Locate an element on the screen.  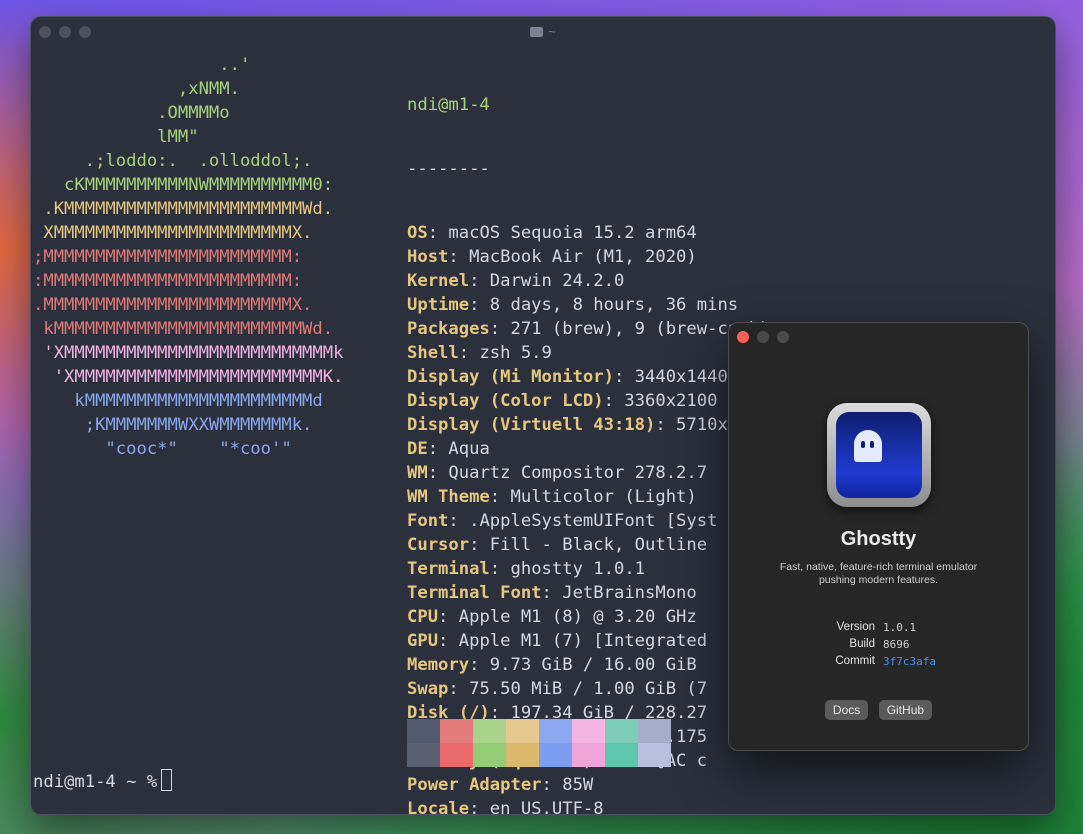
info-value: : 8 days, 8 hours, 36 mins is located at coordinates (604, 305).